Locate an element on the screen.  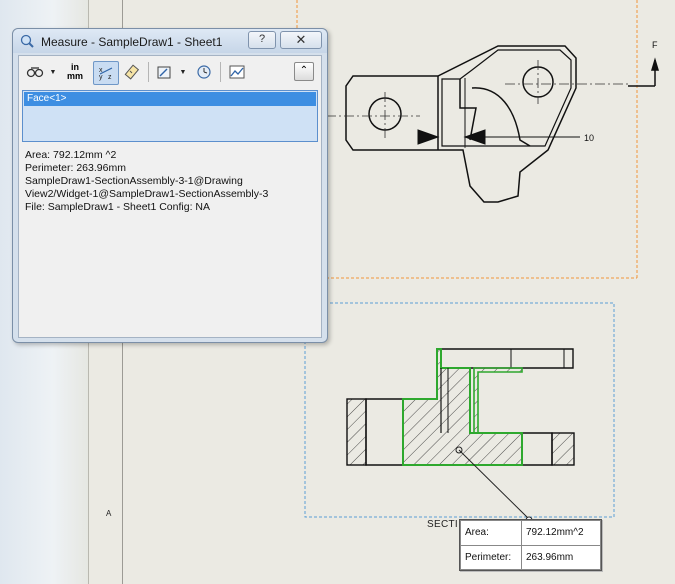
projection-button is located at coordinates (164, 72).